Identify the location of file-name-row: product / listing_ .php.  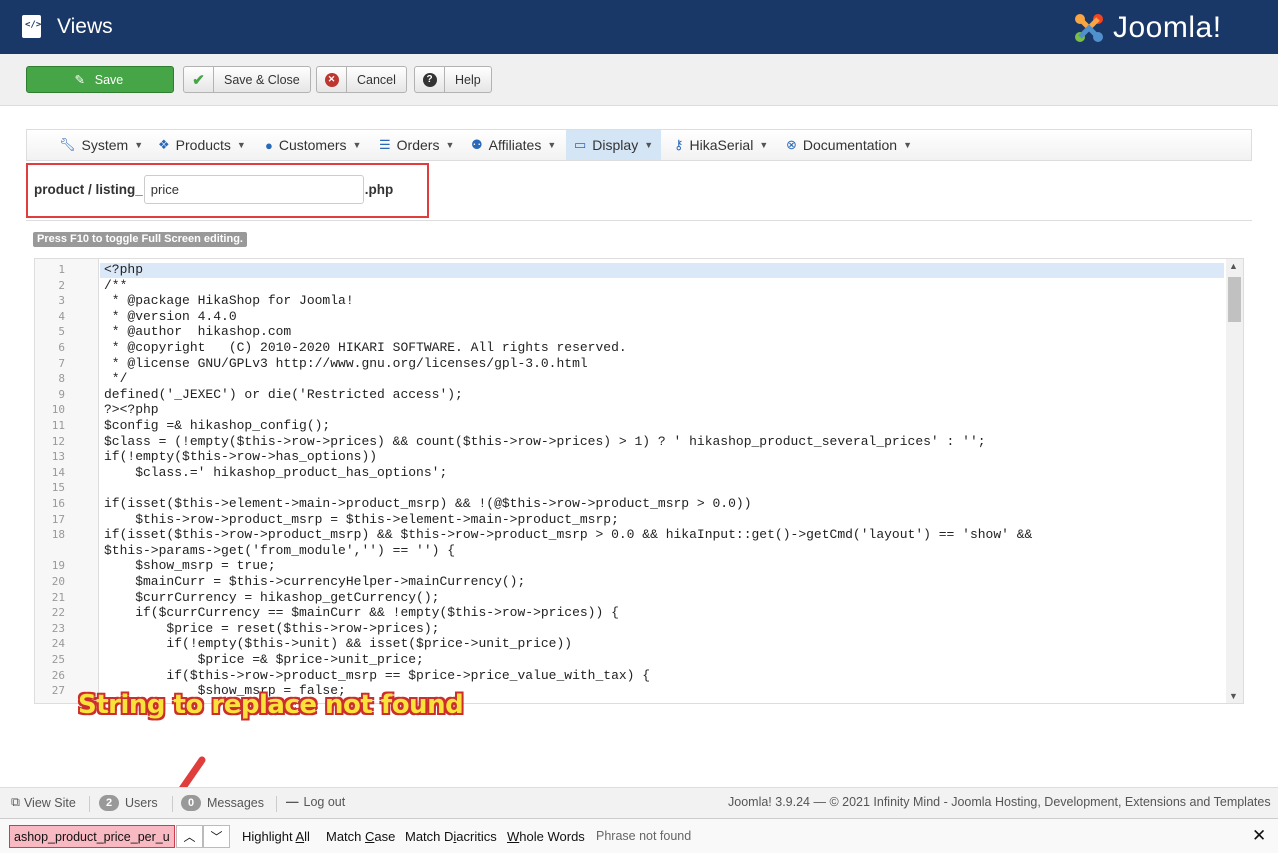
(213, 189).